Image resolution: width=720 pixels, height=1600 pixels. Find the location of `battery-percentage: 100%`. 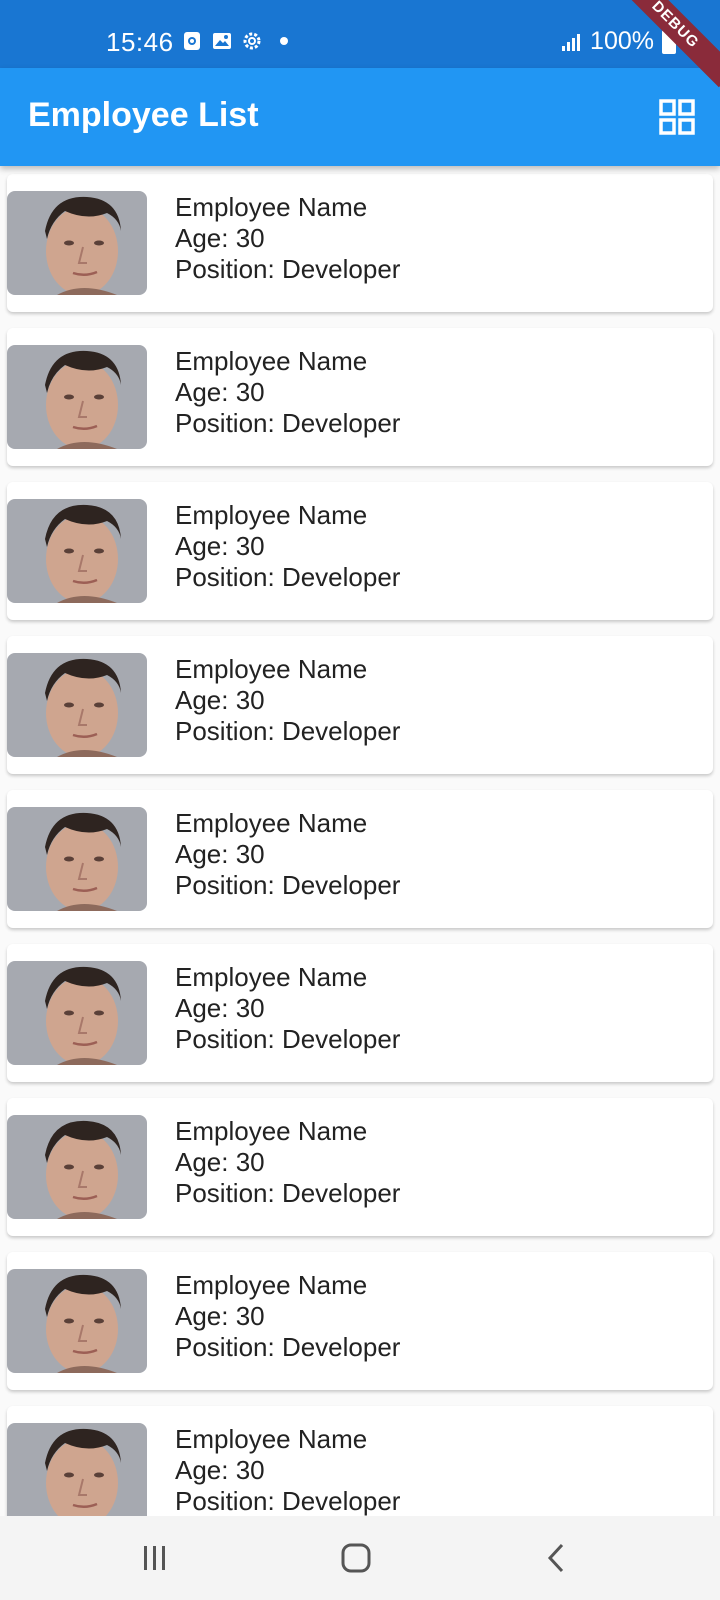

battery-percentage: 100% is located at coordinates (622, 41).